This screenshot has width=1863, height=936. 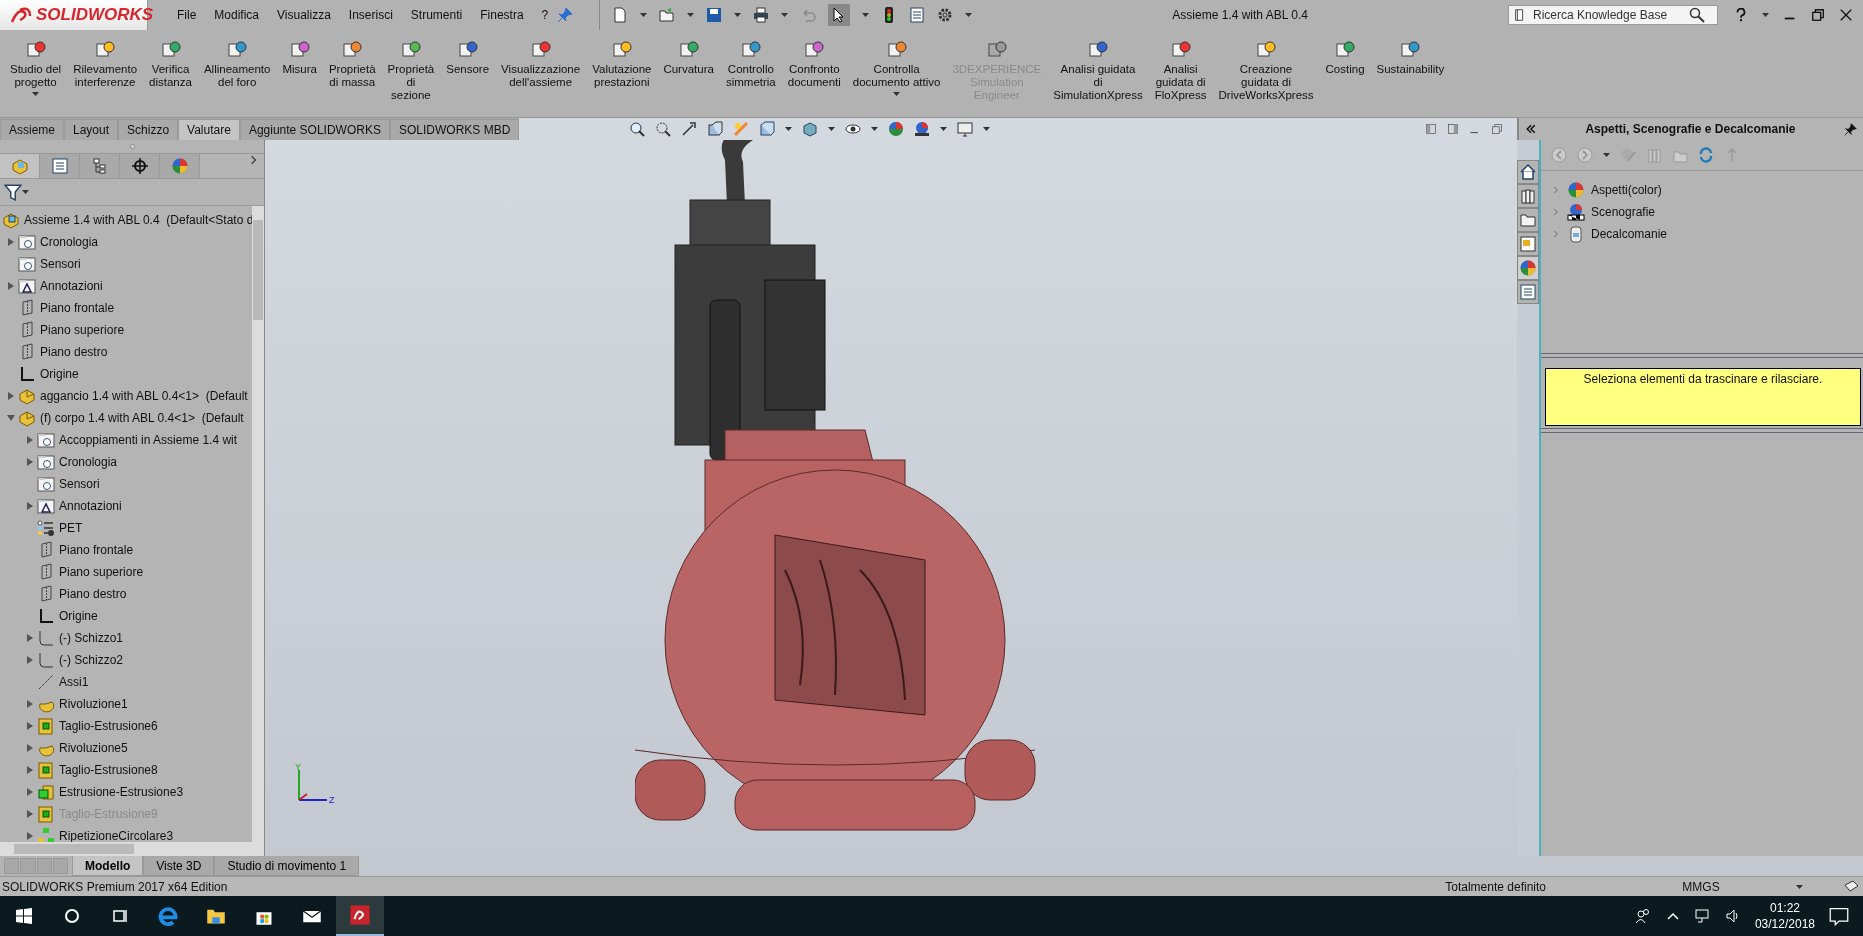 I want to click on tile-right-icon, so click(x=1453, y=129).